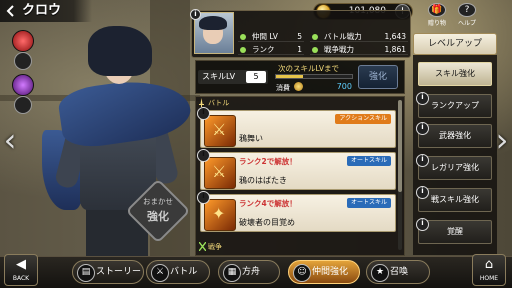  I want to click on skill-type-badge: アクションスキル, so click(363, 119).